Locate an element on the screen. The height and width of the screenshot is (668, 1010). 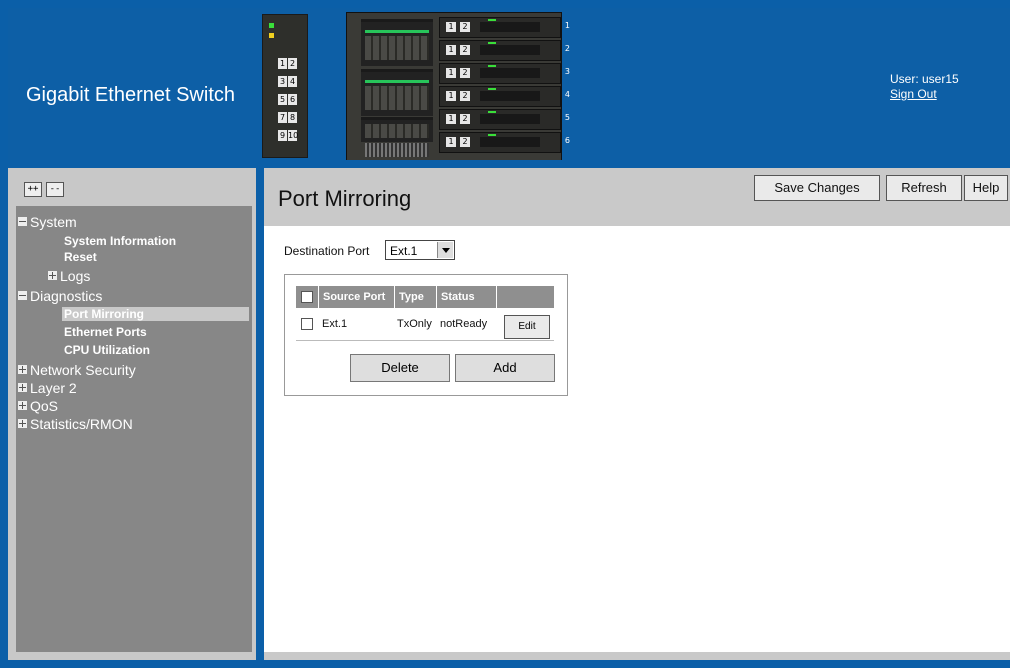
port-label: 3 is located at coordinates (282, 81).